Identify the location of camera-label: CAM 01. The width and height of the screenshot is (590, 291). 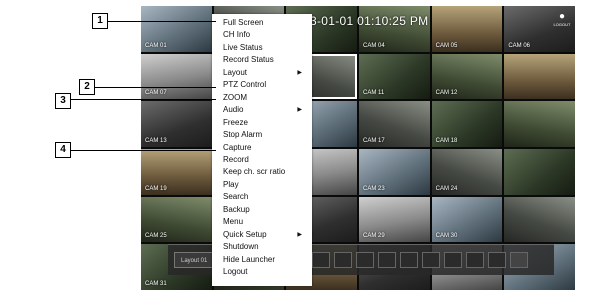
(156, 45).